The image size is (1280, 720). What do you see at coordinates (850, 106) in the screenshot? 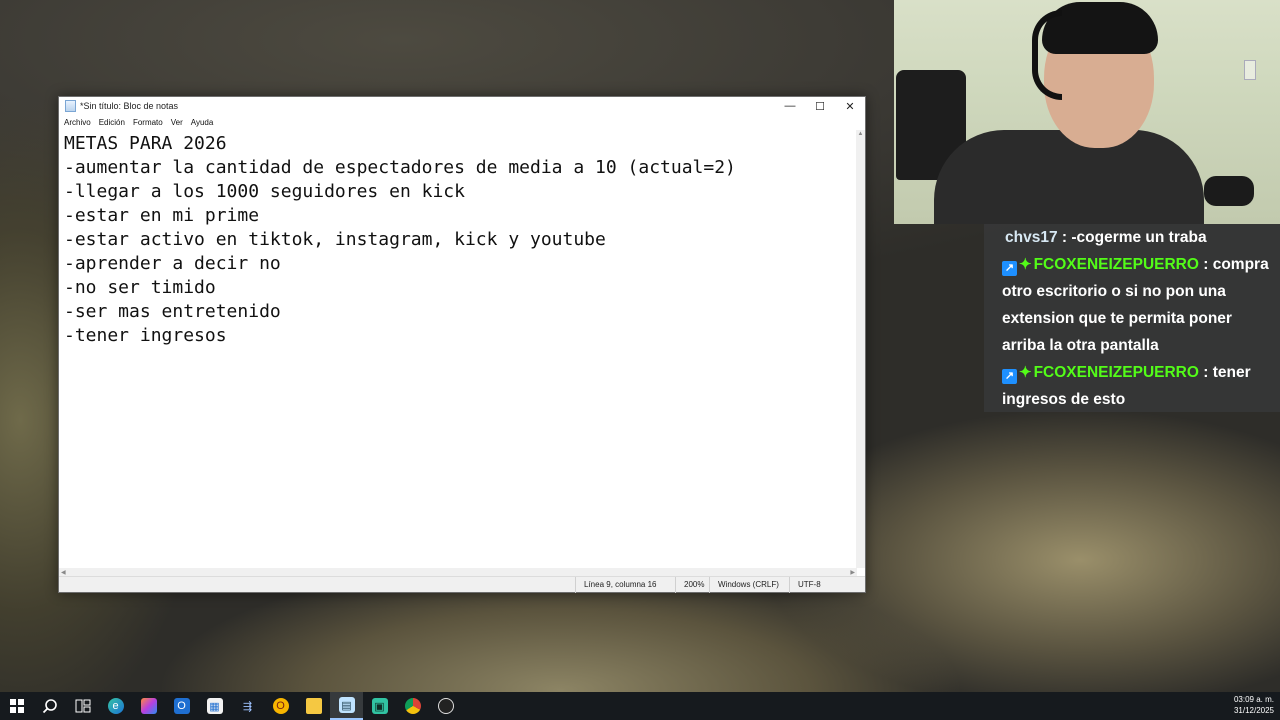
I see `close-button: ✕` at bounding box center [850, 106].